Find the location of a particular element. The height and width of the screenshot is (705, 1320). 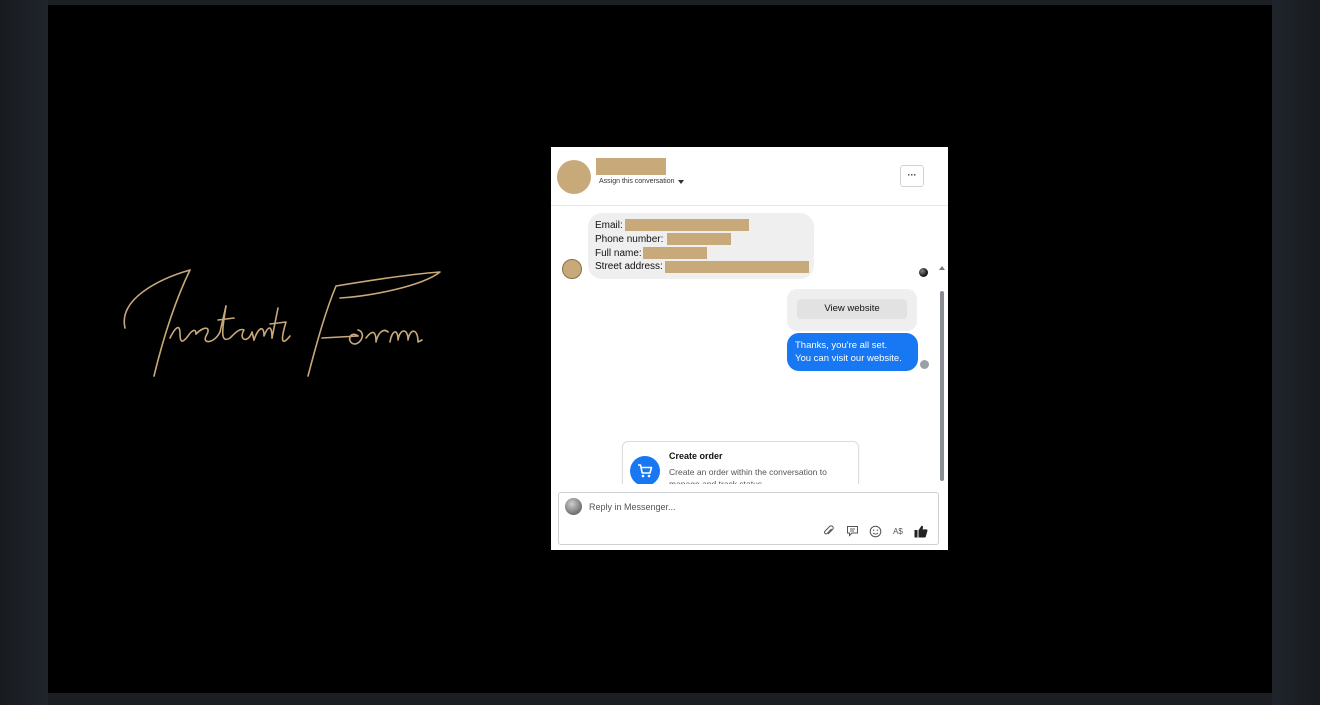

script-lettering is located at coordinates (282, 323).